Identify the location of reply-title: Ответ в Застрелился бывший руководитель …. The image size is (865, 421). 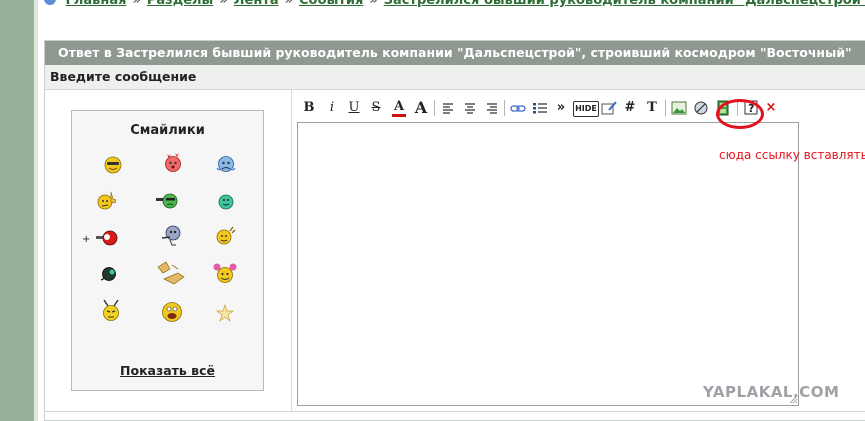
(455, 53).